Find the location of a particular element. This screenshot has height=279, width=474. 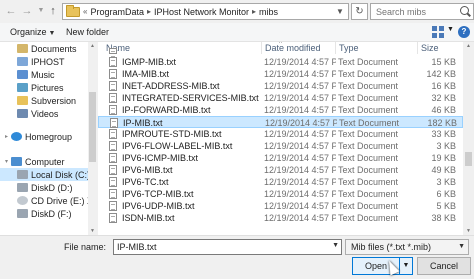

nav-item-label: Computer is located at coordinates (45, 161).